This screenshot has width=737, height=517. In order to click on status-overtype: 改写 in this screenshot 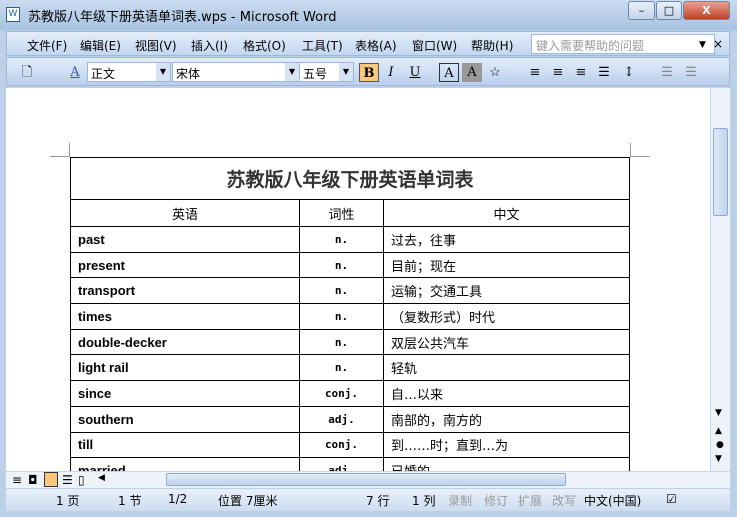, I will do `click(564, 500)`.